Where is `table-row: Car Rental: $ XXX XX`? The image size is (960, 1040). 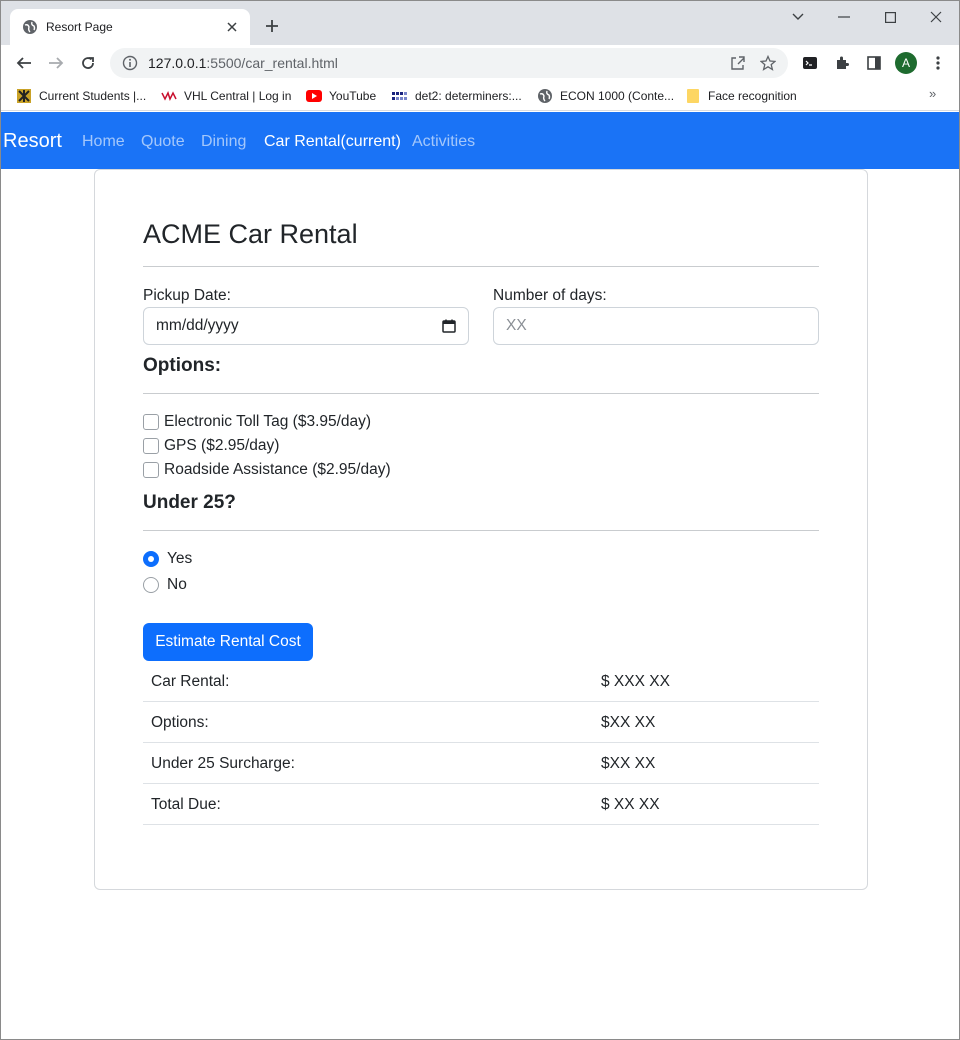 table-row: Car Rental: $ XXX XX is located at coordinates (481, 681).